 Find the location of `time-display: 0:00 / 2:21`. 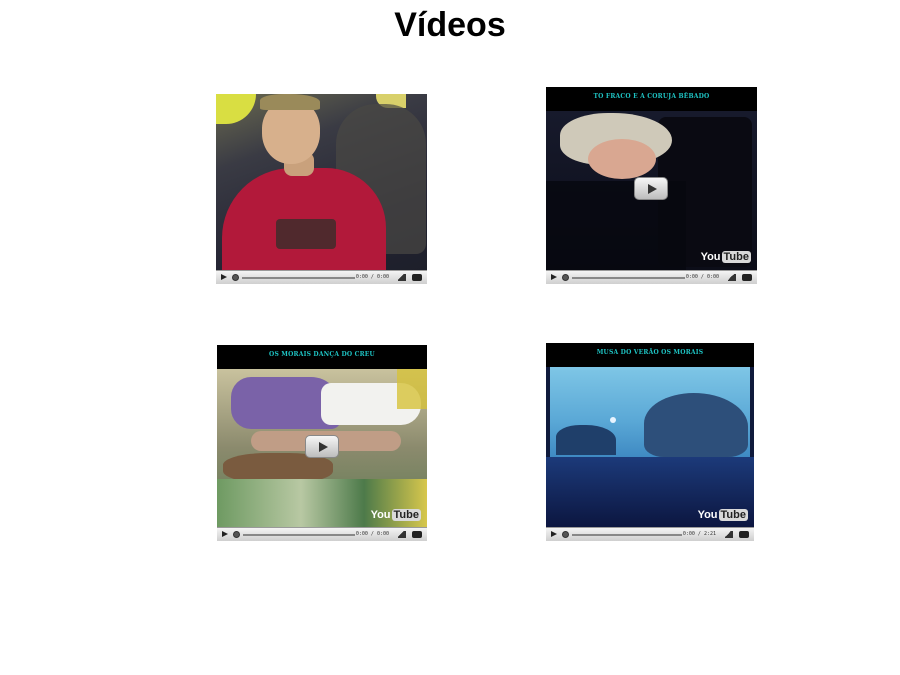

time-display: 0:00 / 2:21 is located at coordinates (699, 534).